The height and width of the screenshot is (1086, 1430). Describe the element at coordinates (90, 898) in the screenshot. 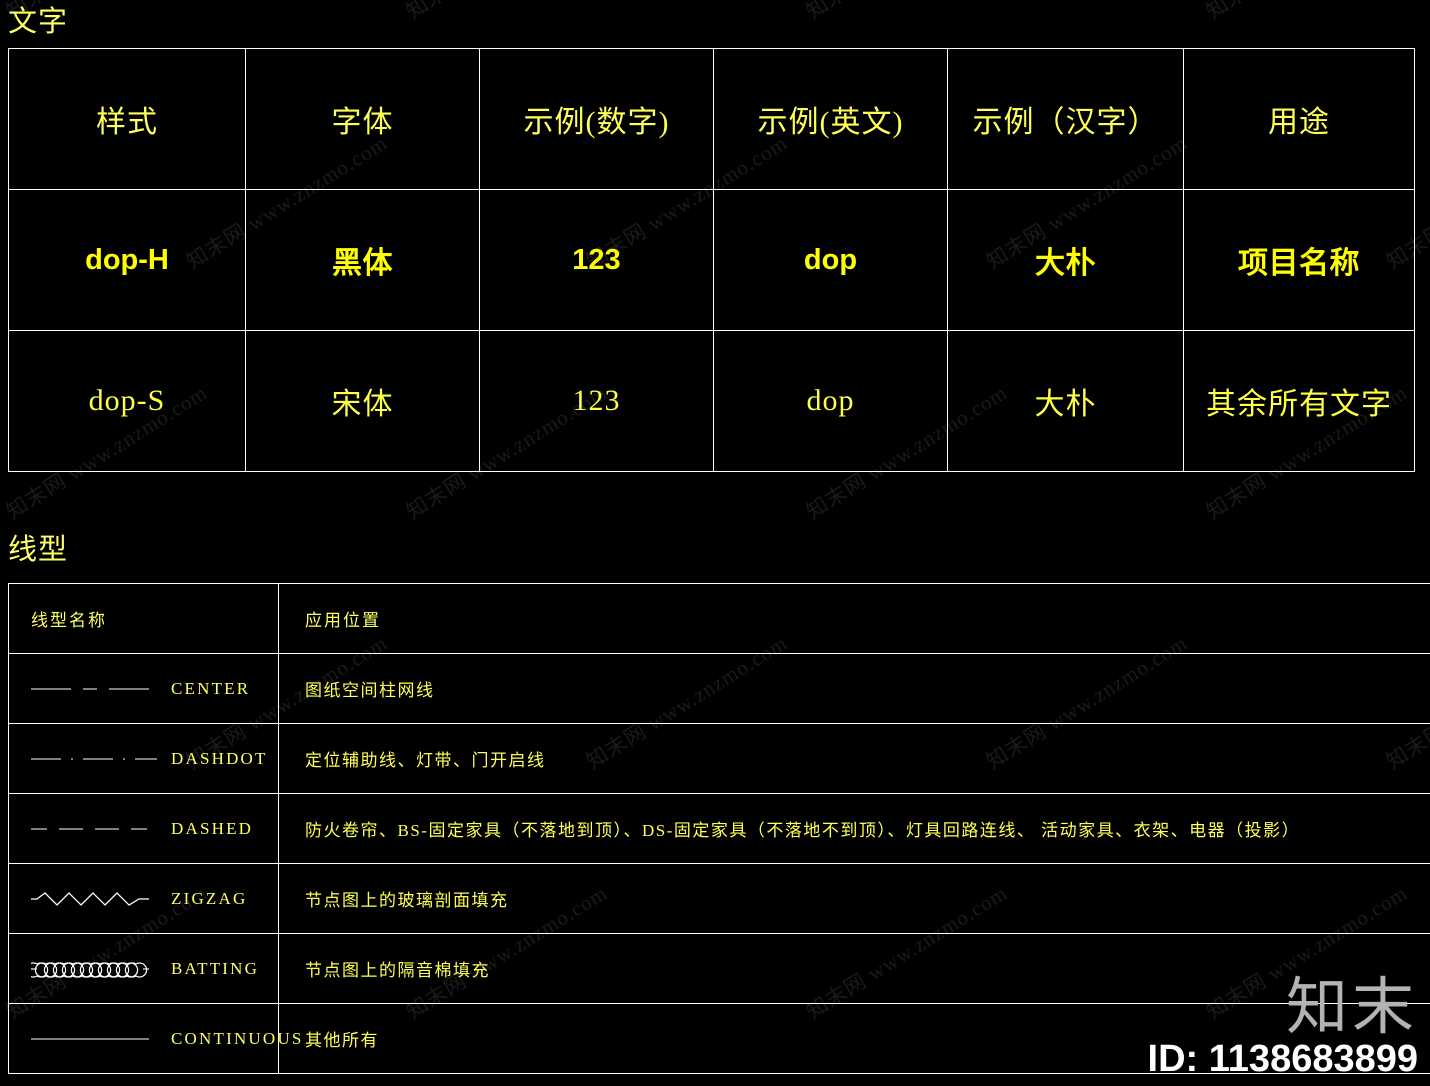

I see `zigzag-linetype-icon` at that location.